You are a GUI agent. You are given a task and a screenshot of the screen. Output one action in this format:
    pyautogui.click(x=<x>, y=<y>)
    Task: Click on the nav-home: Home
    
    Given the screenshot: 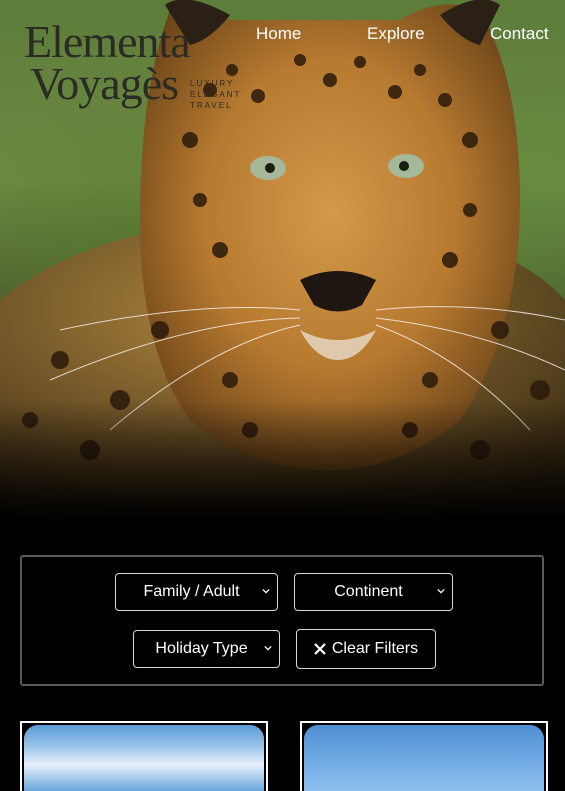 What is the action you would take?
    pyautogui.click(x=278, y=34)
    